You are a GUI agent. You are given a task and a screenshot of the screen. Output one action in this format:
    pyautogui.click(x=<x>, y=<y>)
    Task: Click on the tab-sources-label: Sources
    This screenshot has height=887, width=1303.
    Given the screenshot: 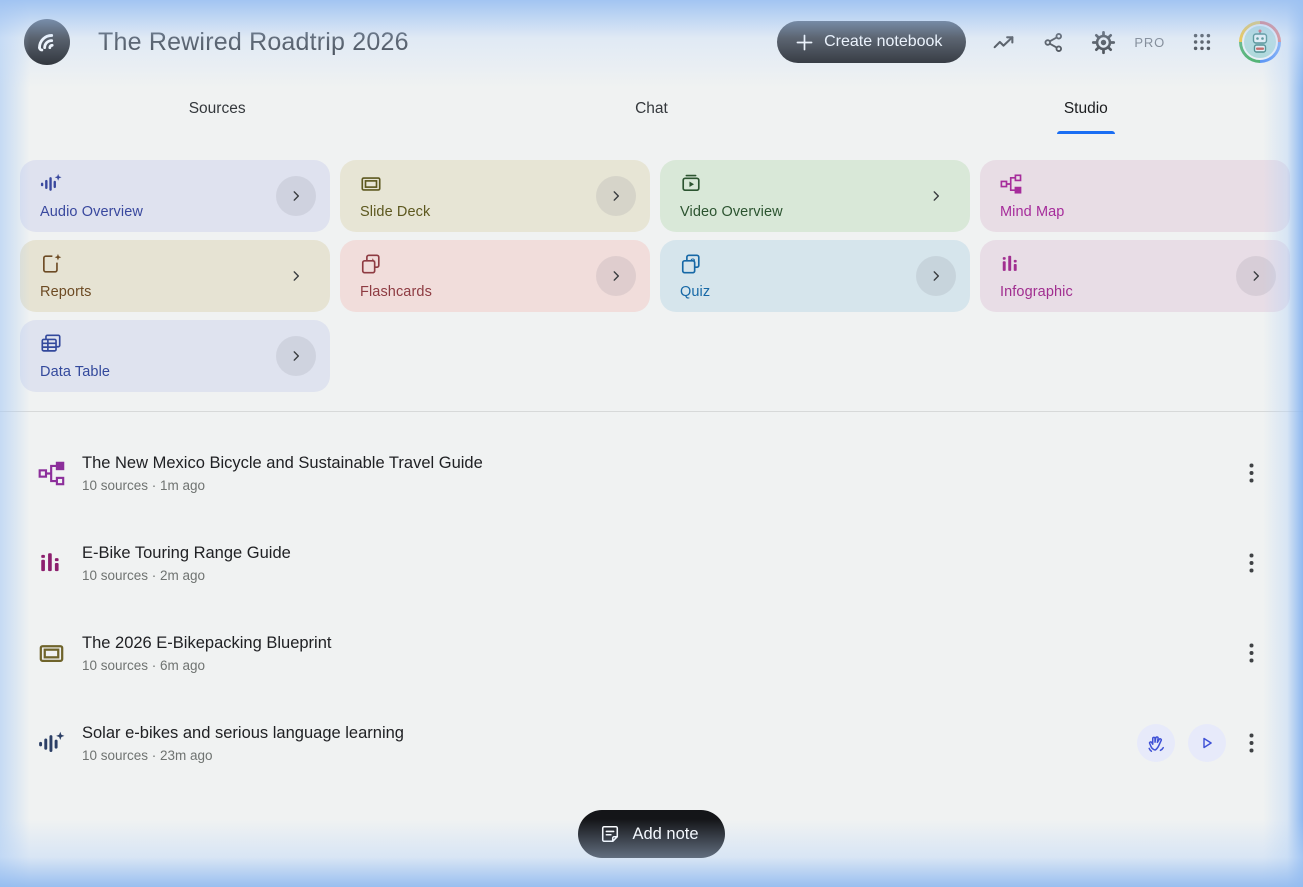 What is the action you would take?
    pyautogui.click(x=217, y=108)
    